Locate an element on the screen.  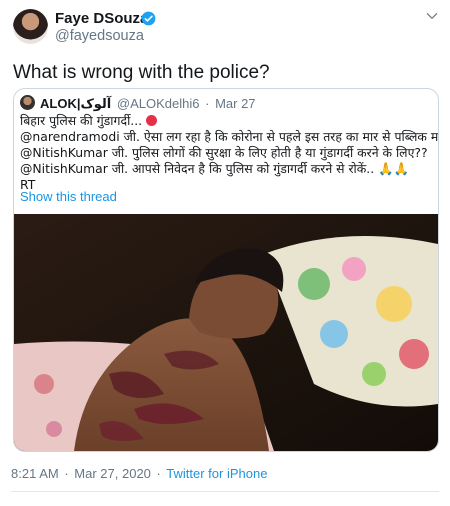
tweet-text: What is wrong with the police? is located at coordinates (141, 72).